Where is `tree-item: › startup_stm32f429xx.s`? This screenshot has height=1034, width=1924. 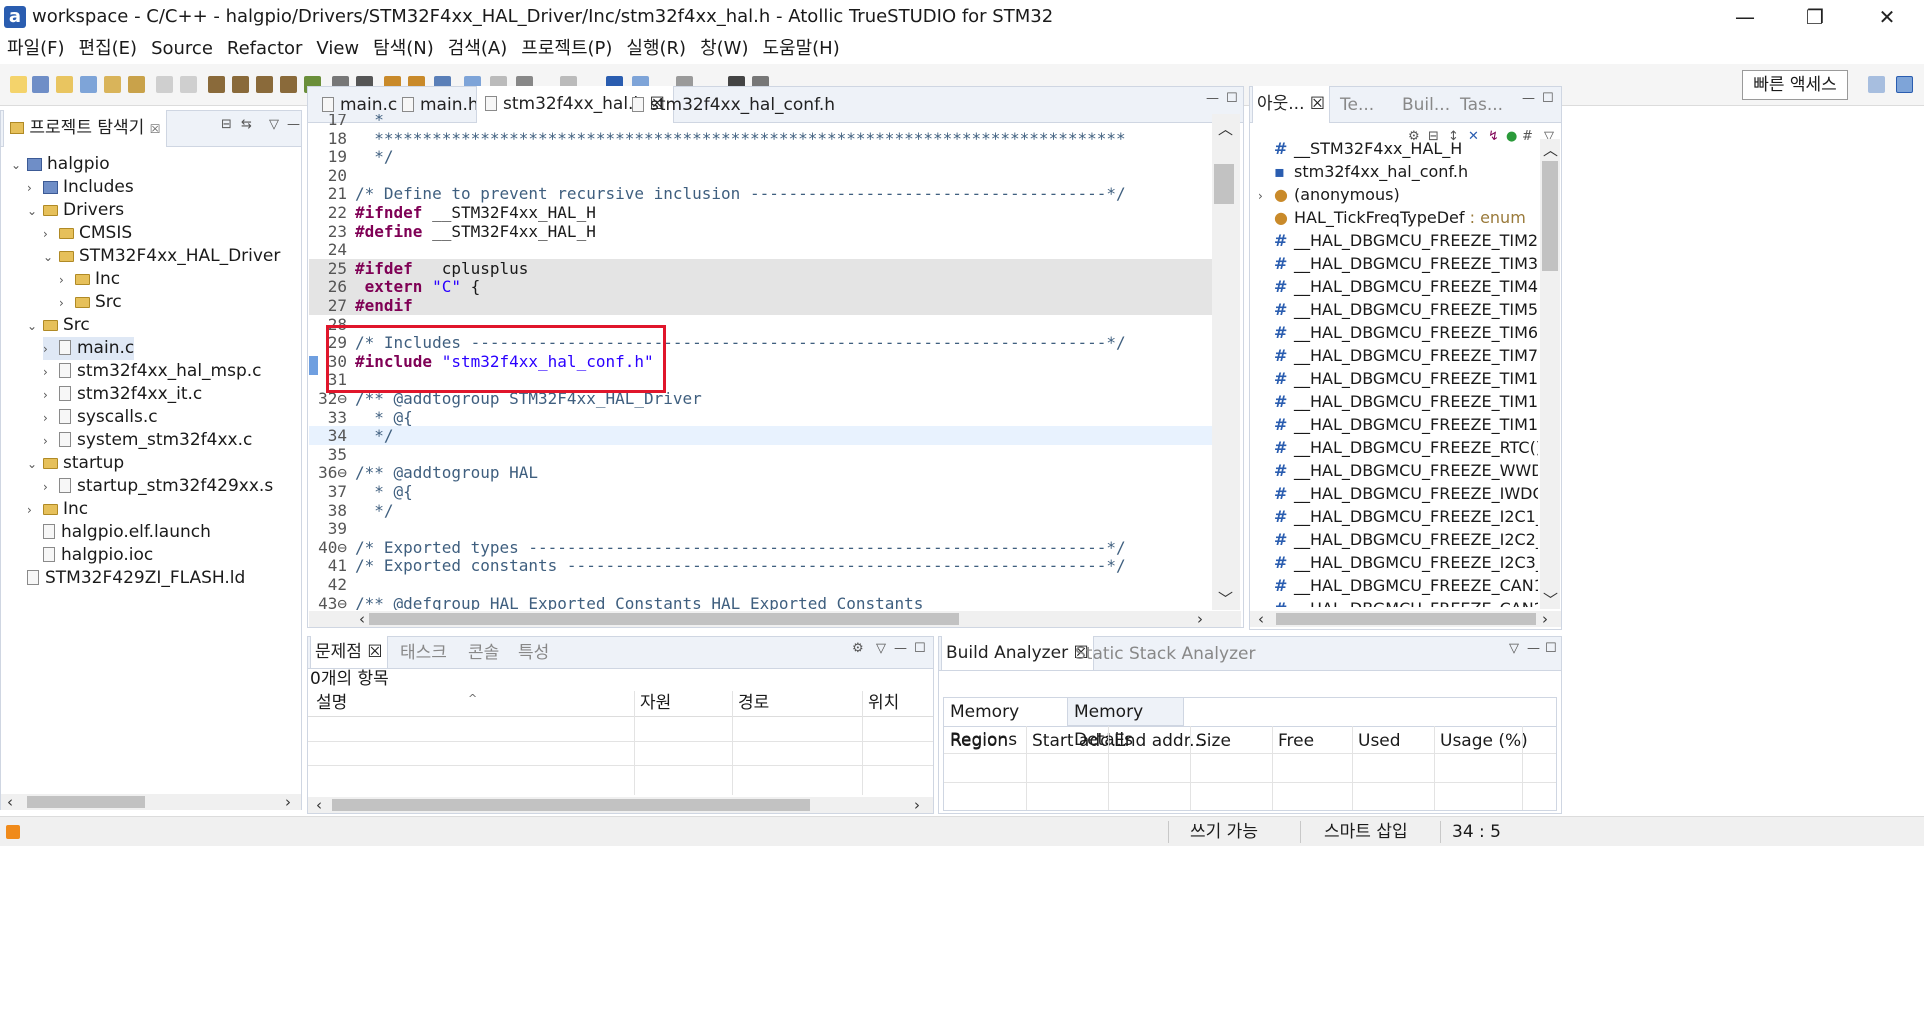
tree-item: › startup_stm32f429xx.s is located at coordinates (158, 486).